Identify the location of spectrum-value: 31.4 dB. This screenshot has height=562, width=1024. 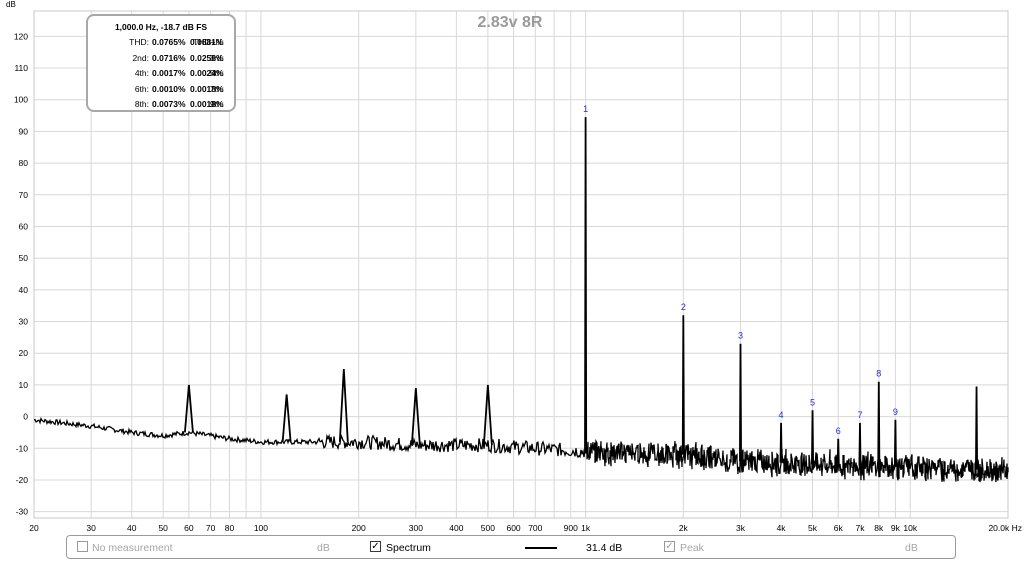
(604, 548).